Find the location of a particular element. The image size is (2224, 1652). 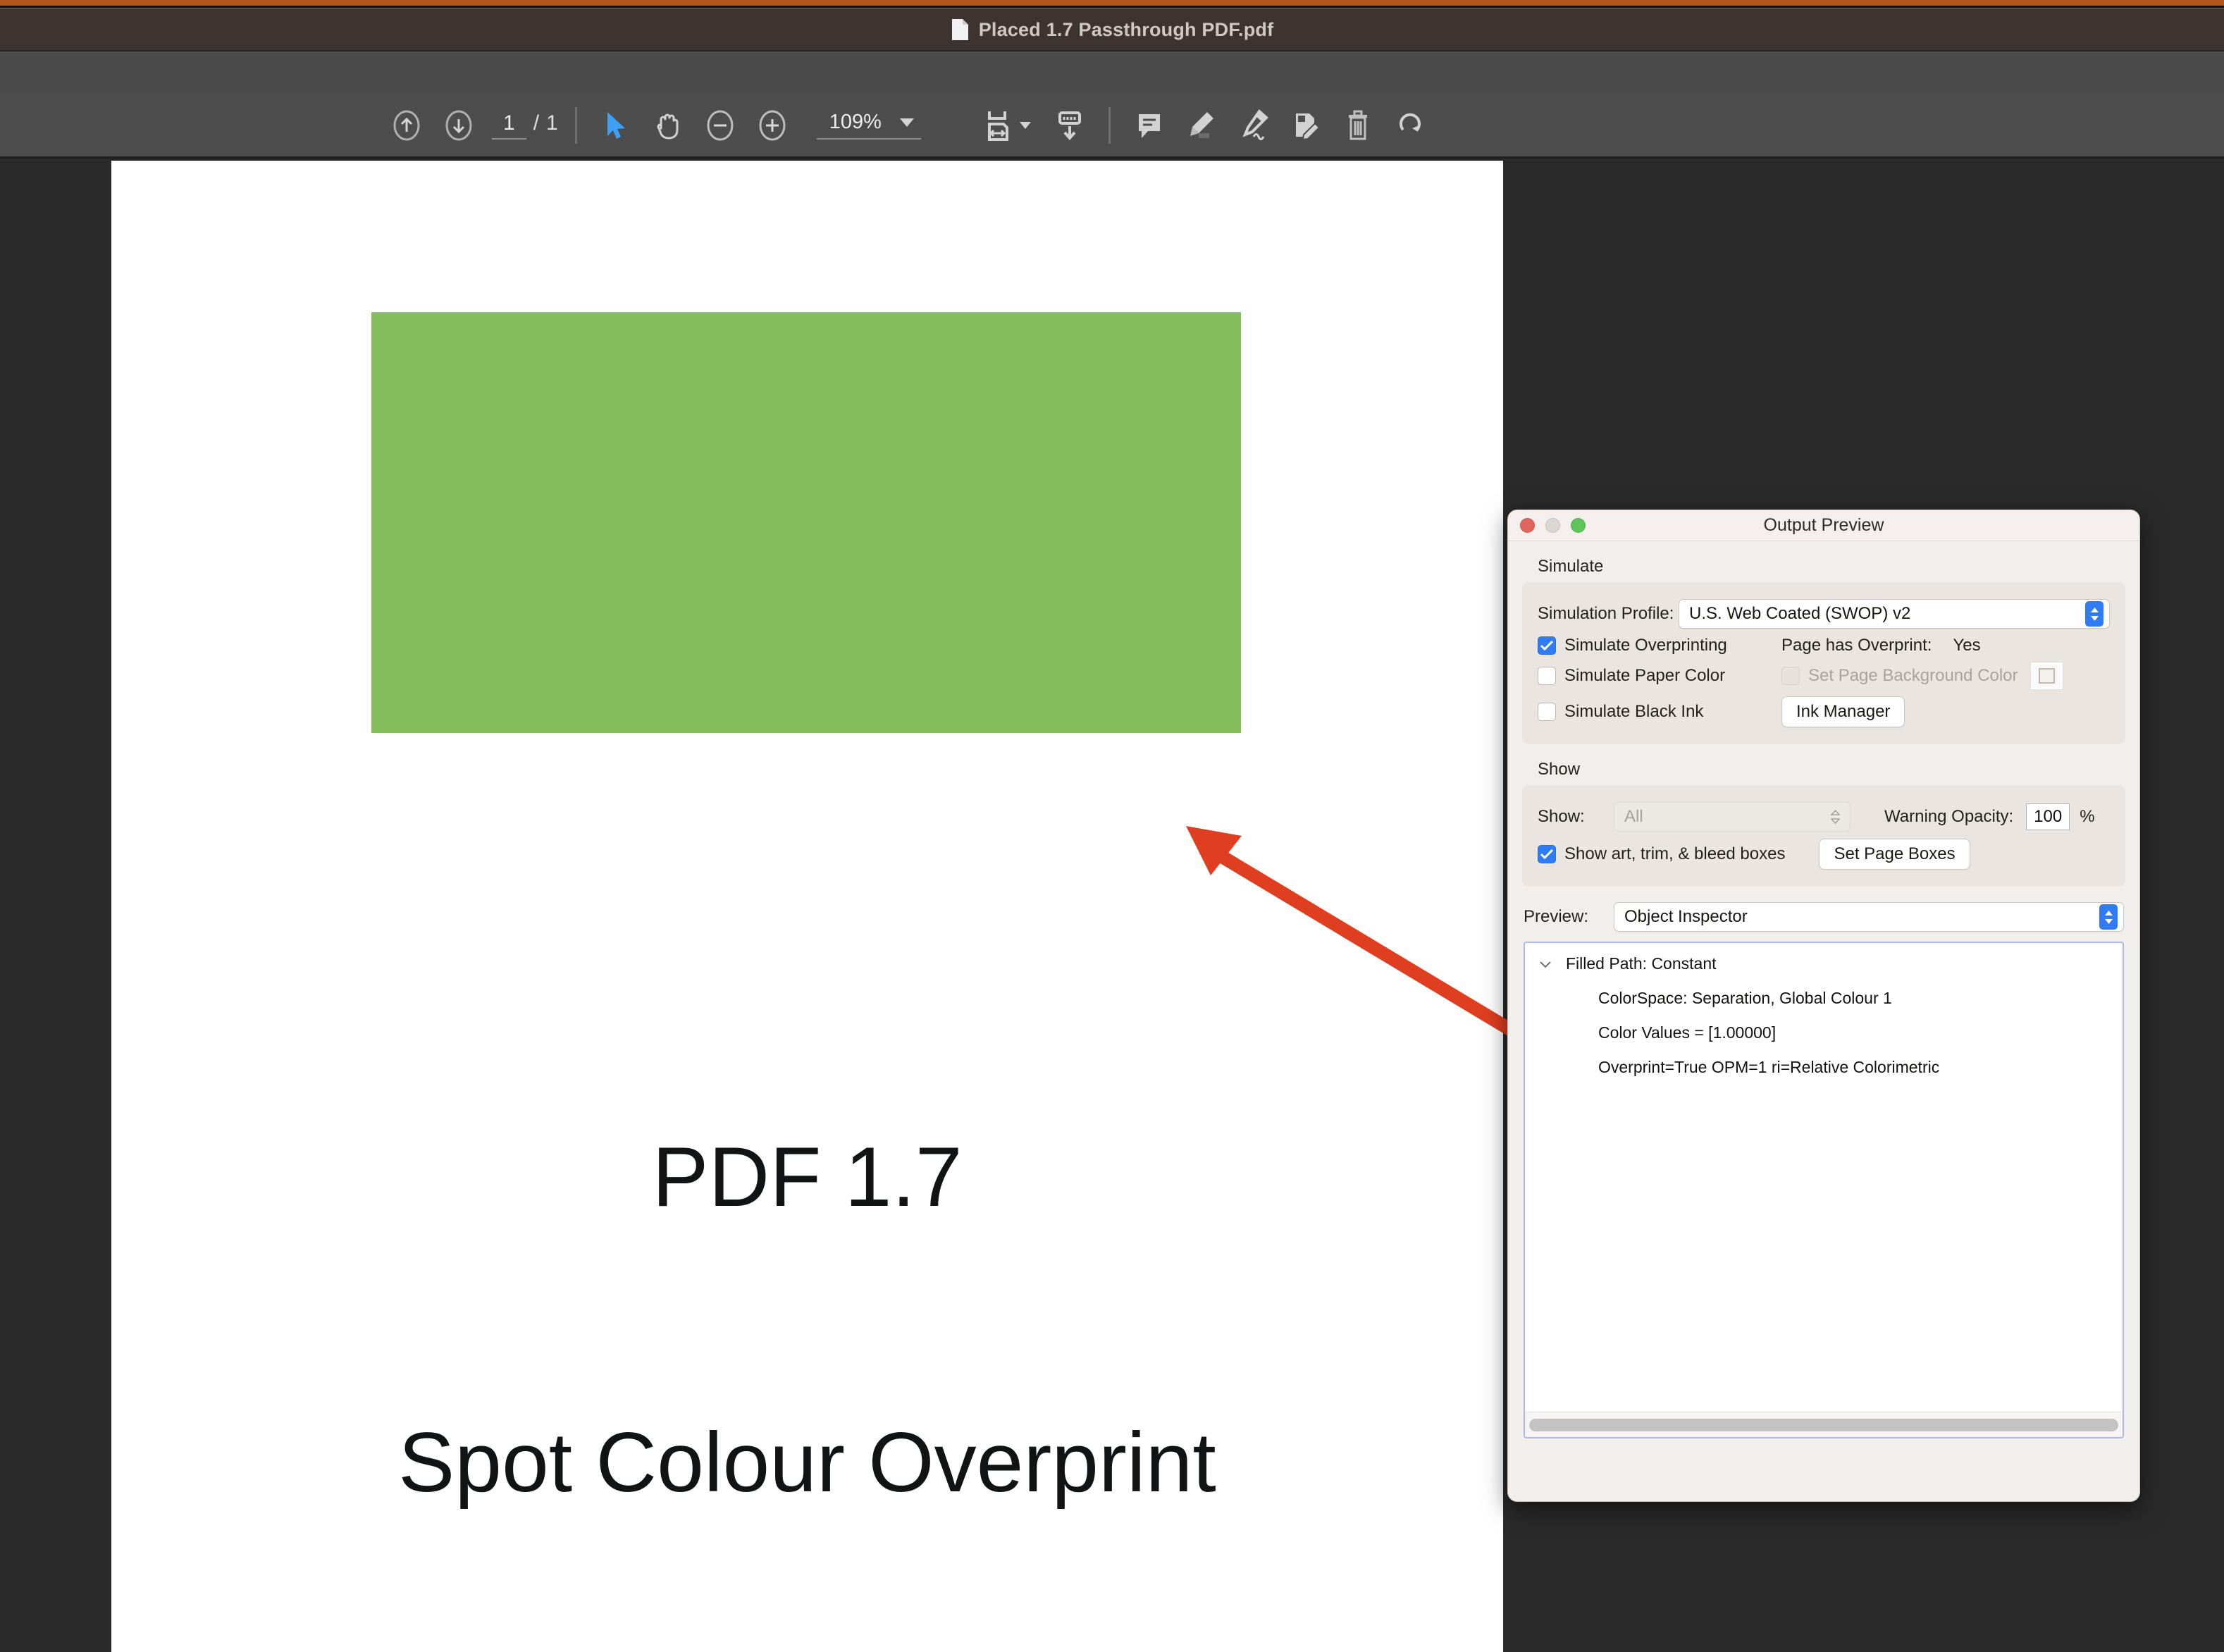

simulate-paper-color-label: Simulate Paper Color is located at coordinates (1645, 675).